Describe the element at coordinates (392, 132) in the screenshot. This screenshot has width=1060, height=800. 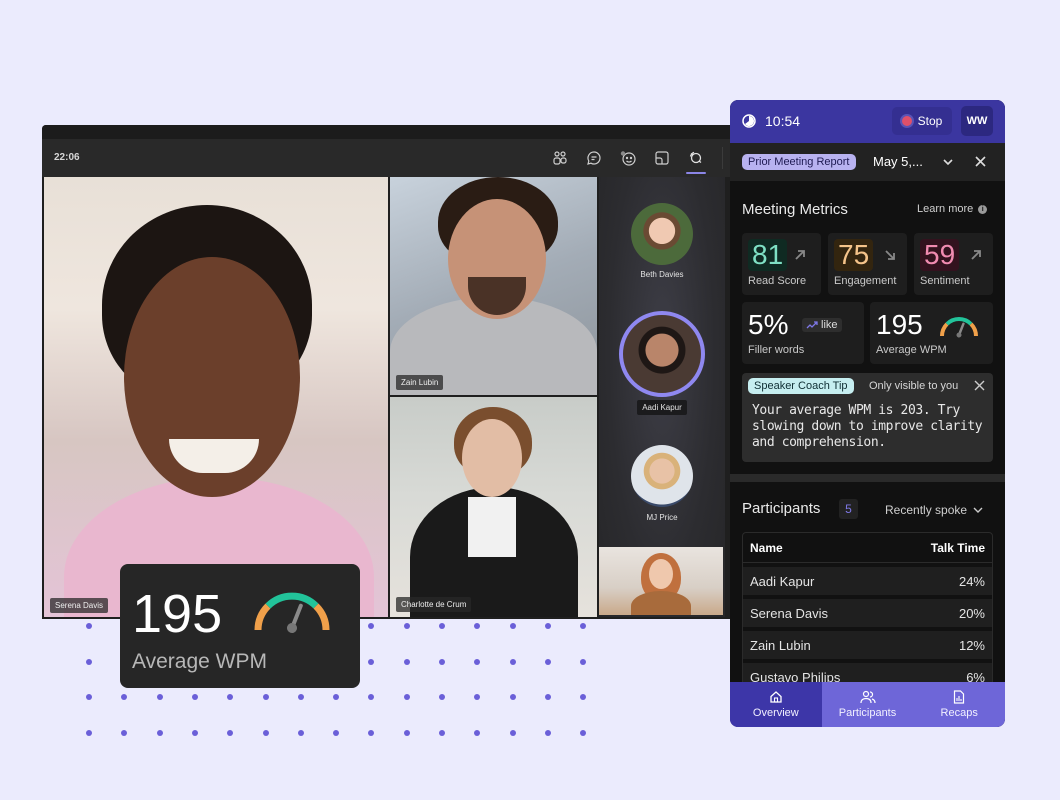
I see `window-titlebar` at that location.